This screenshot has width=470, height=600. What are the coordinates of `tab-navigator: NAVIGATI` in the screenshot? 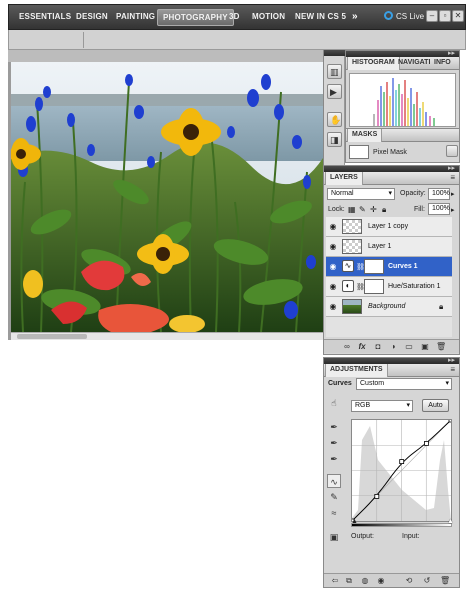 It's located at (414, 63).